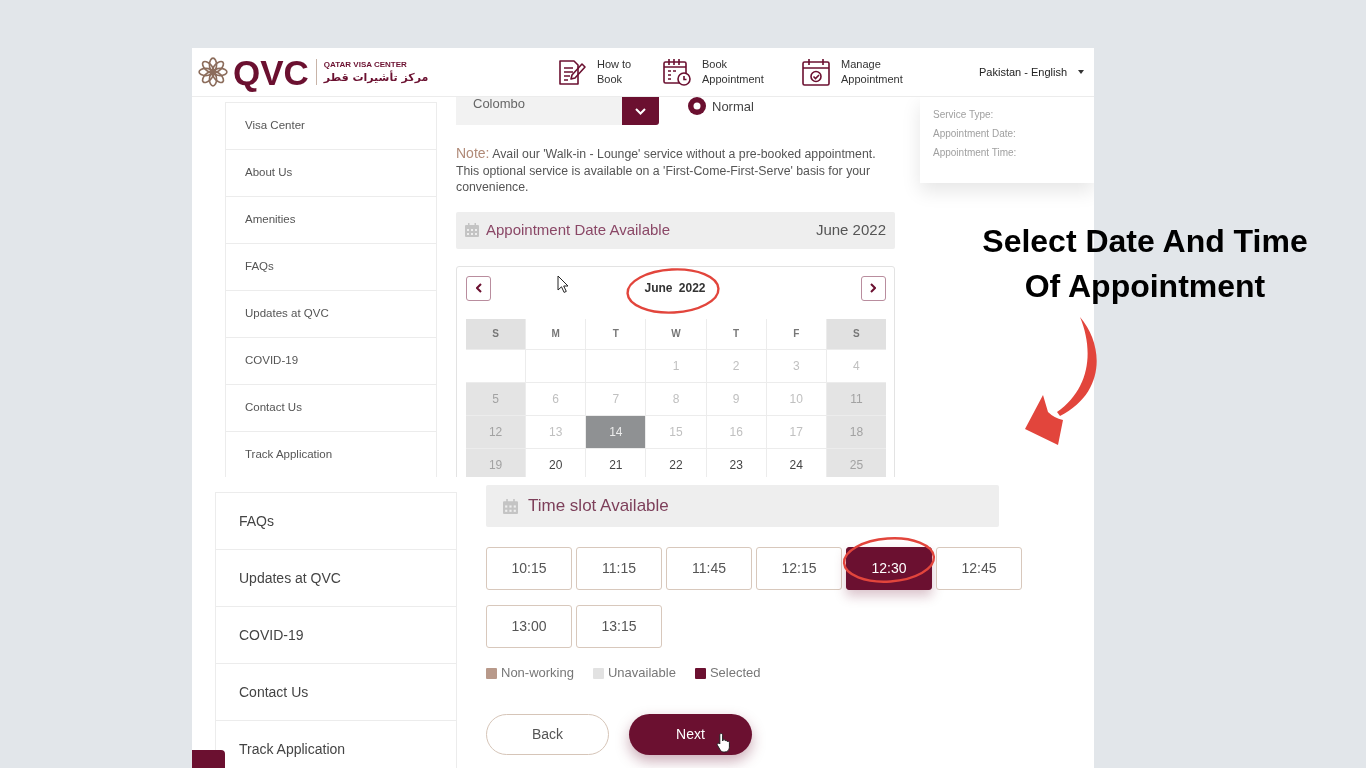 This screenshot has width=1366, height=768. Describe the element at coordinates (796, 431) in the screenshot. I see `calendar-day: 17` at that location.